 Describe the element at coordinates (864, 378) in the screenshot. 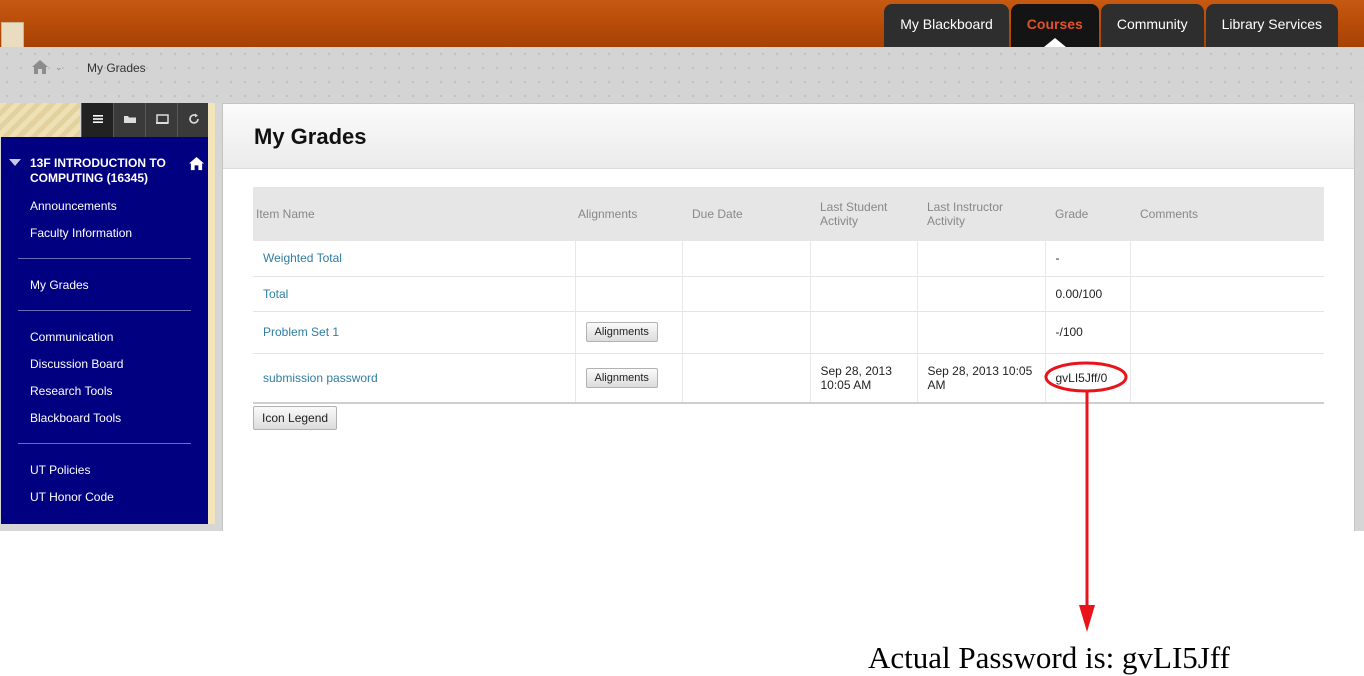

I see `student-activity-cell: Sep 28, 2013 10:05 AM` at that location.